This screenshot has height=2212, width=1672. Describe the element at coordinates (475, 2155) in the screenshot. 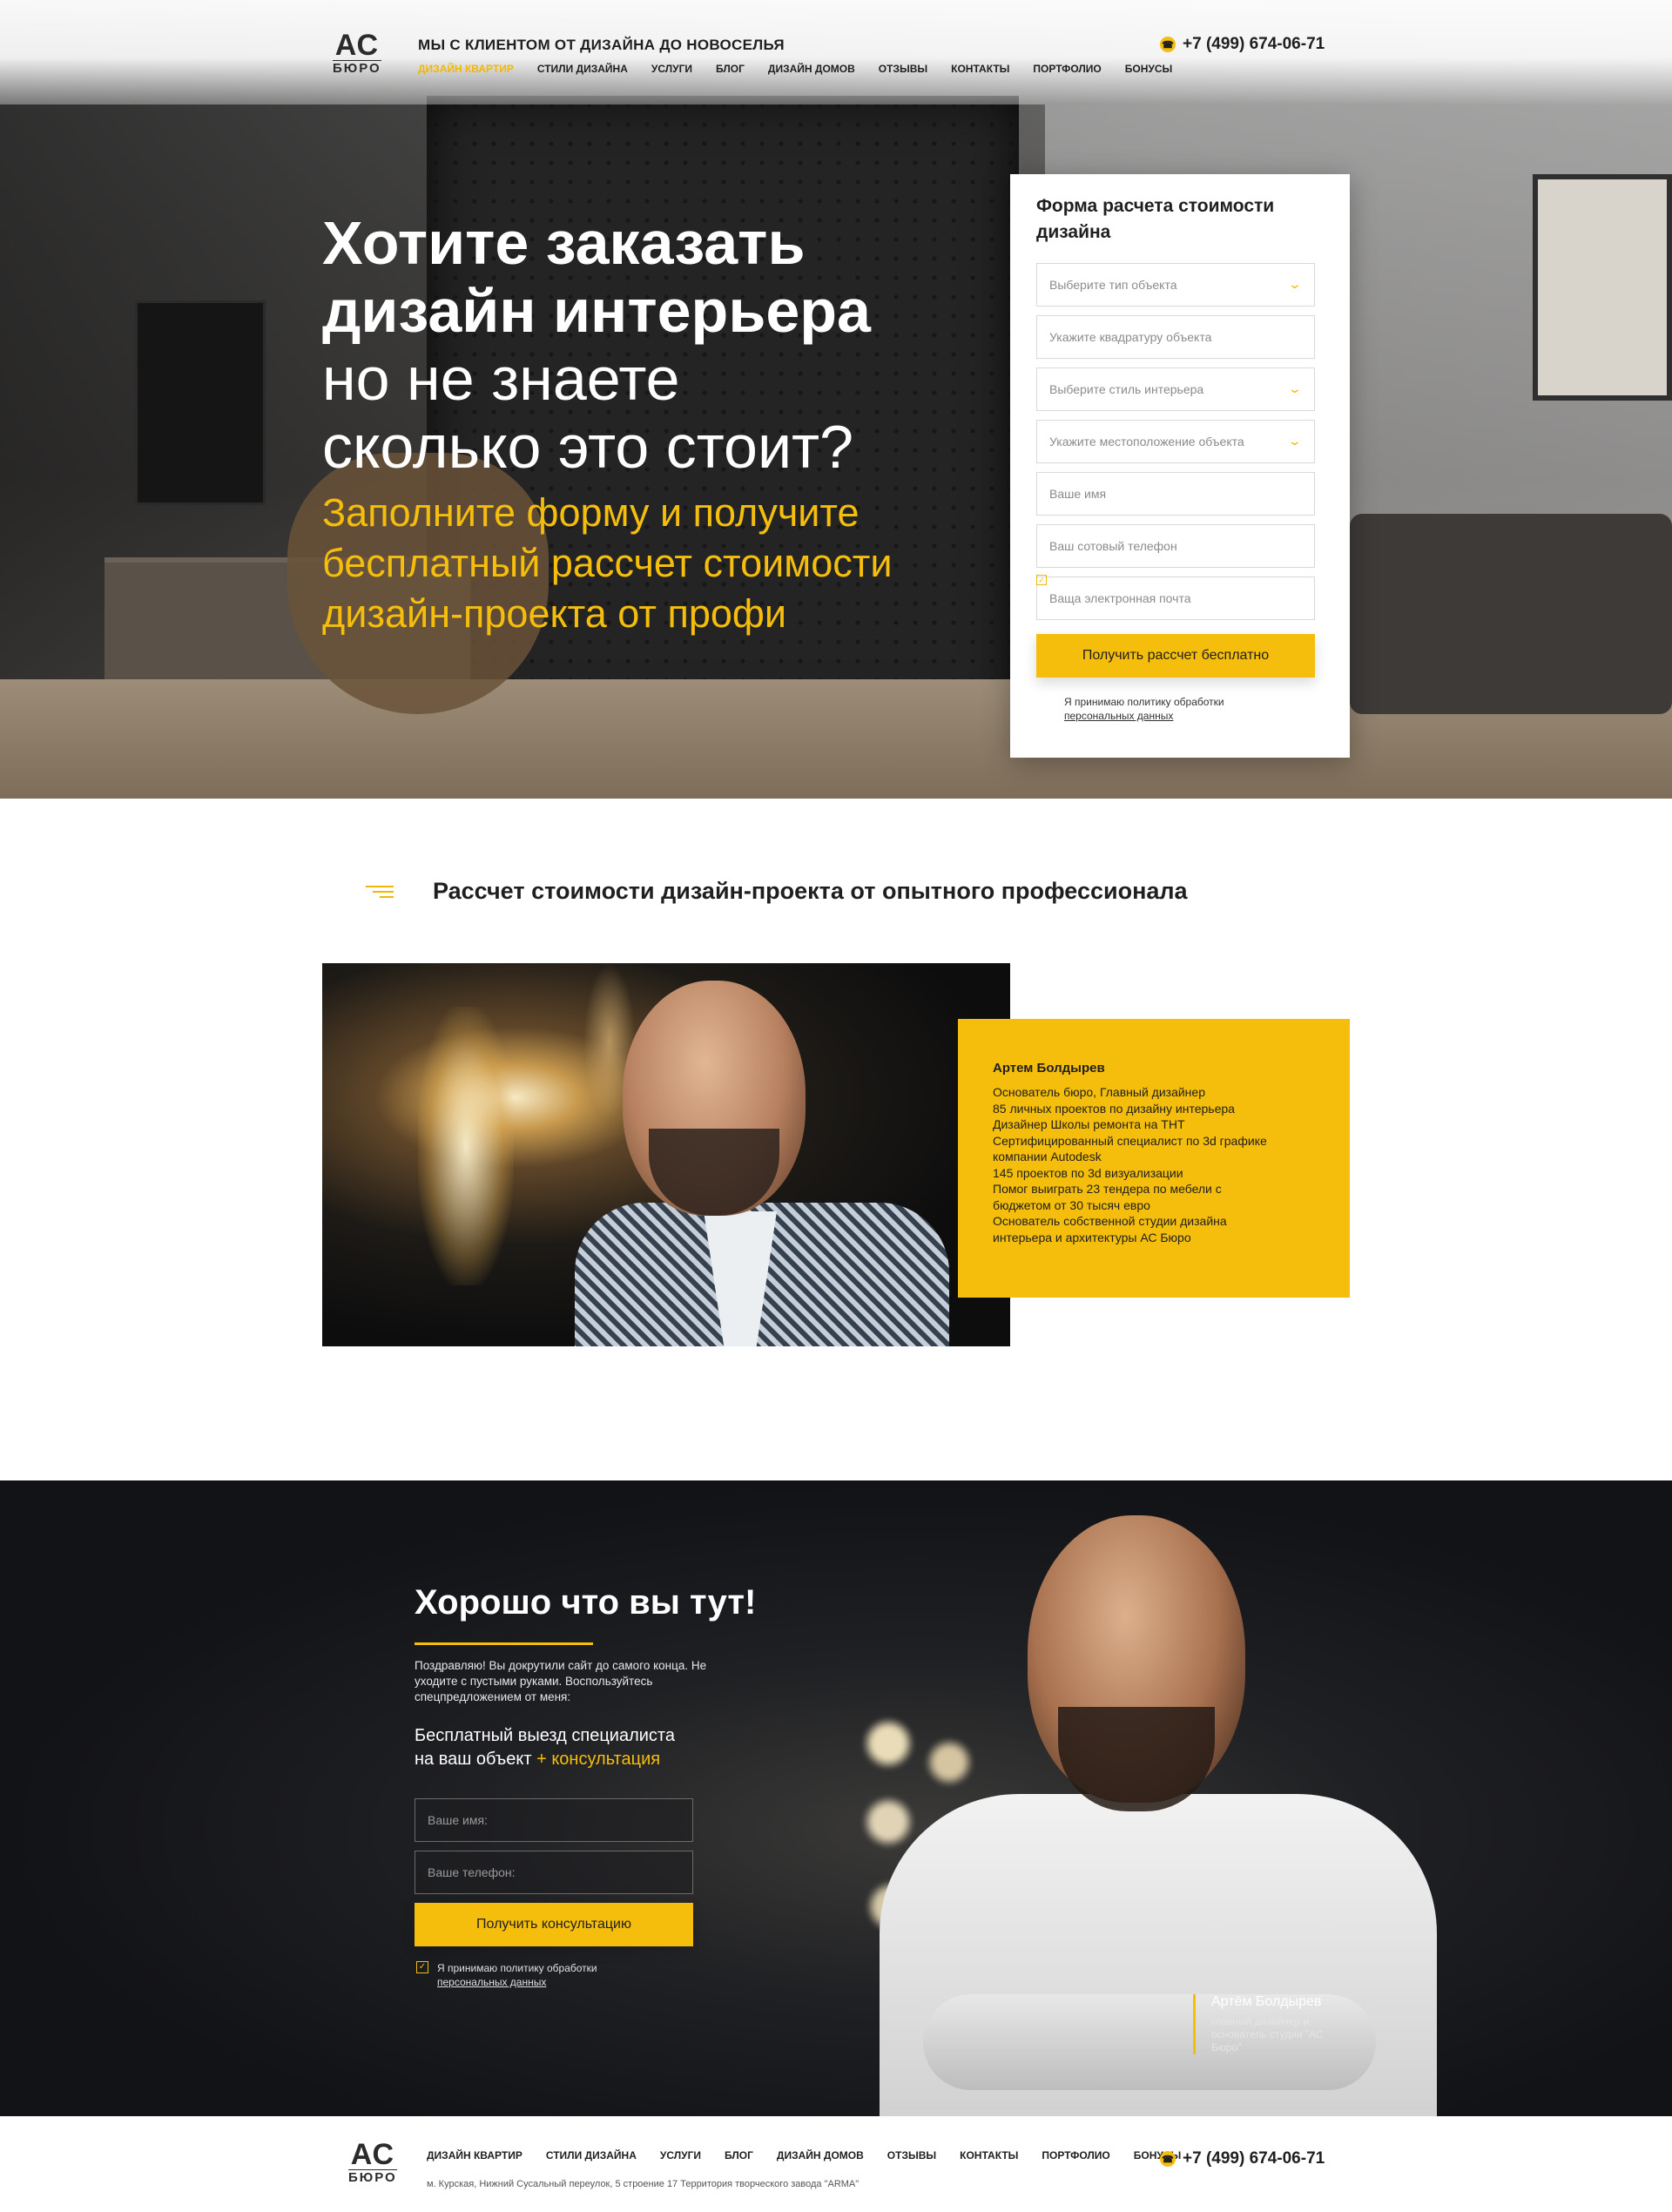

I see `footer-nav-apartments: ДИЗАЙН КВАРТИР` at that location.